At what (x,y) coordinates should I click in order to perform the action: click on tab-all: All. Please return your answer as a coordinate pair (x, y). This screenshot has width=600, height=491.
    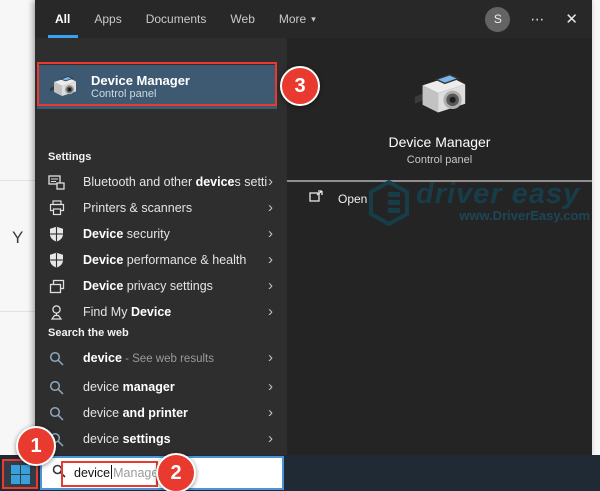
    Looking at the image, I should click on (62, 19).